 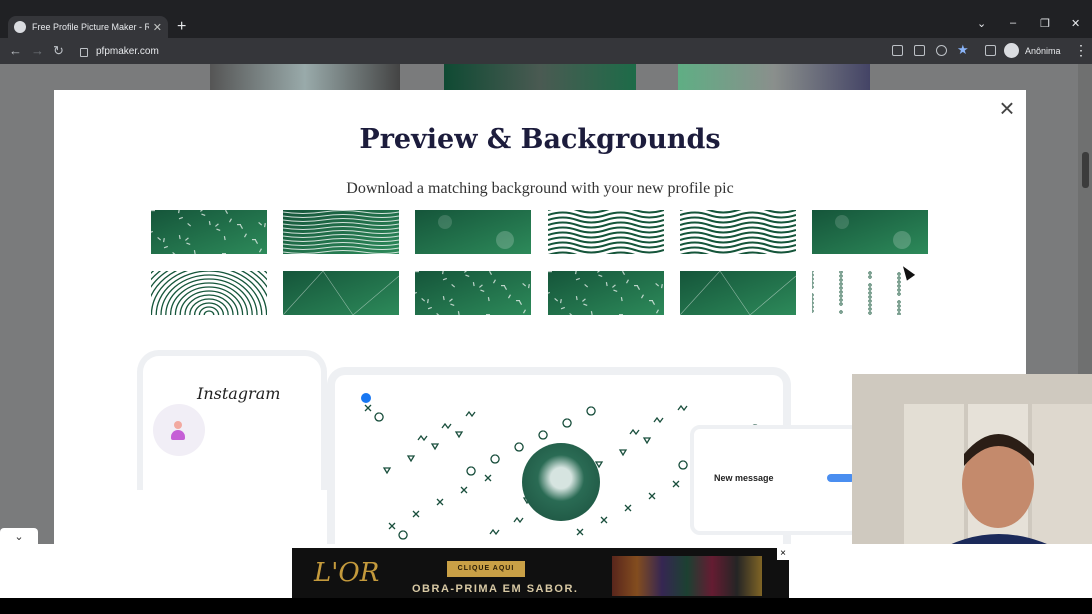 I want to click on ad-logo: L'OR, so click(x=347, y=573).